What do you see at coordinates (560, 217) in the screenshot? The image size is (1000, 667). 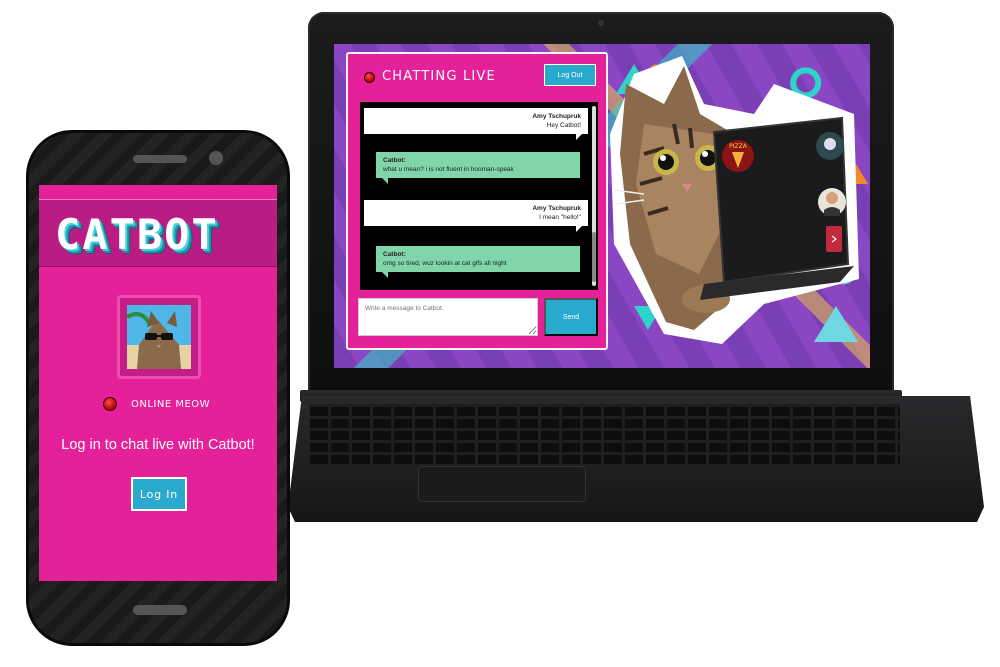 I see `message-text: I mean "hello!"` at bounding box center [560, 217].